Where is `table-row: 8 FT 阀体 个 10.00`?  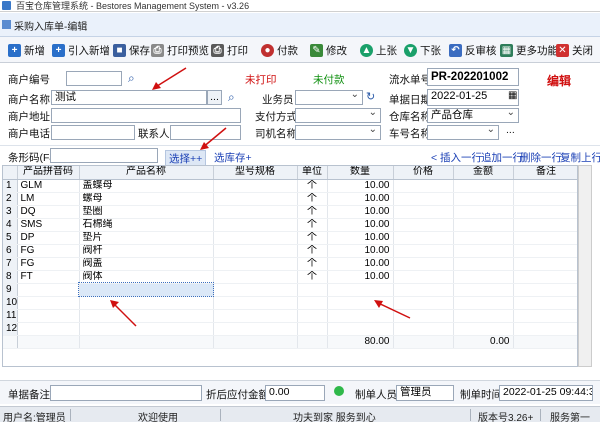 table-row: 8 FT 阀体 个 10.00 is located at coordinates (290, 277).